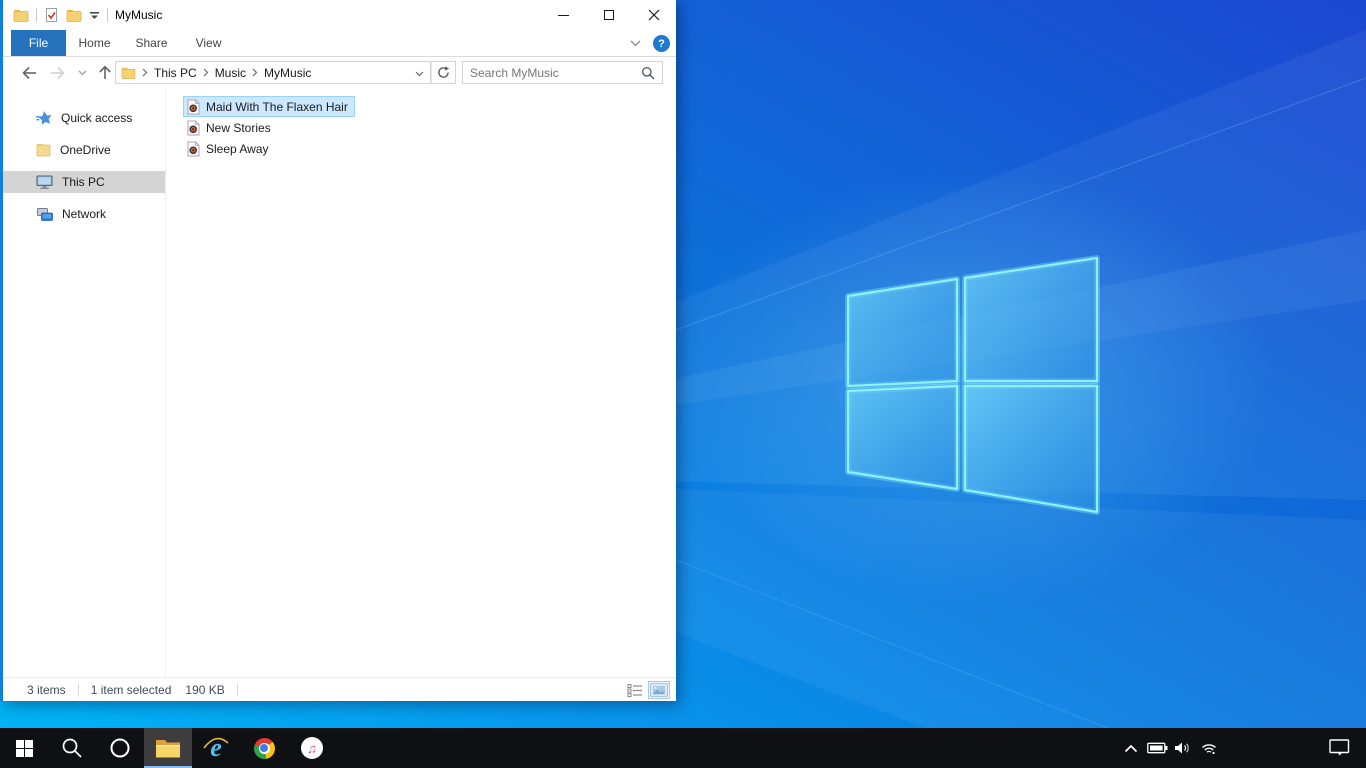  I want to click on taskbar-internet-explorer-button: e, so click(216, 748).